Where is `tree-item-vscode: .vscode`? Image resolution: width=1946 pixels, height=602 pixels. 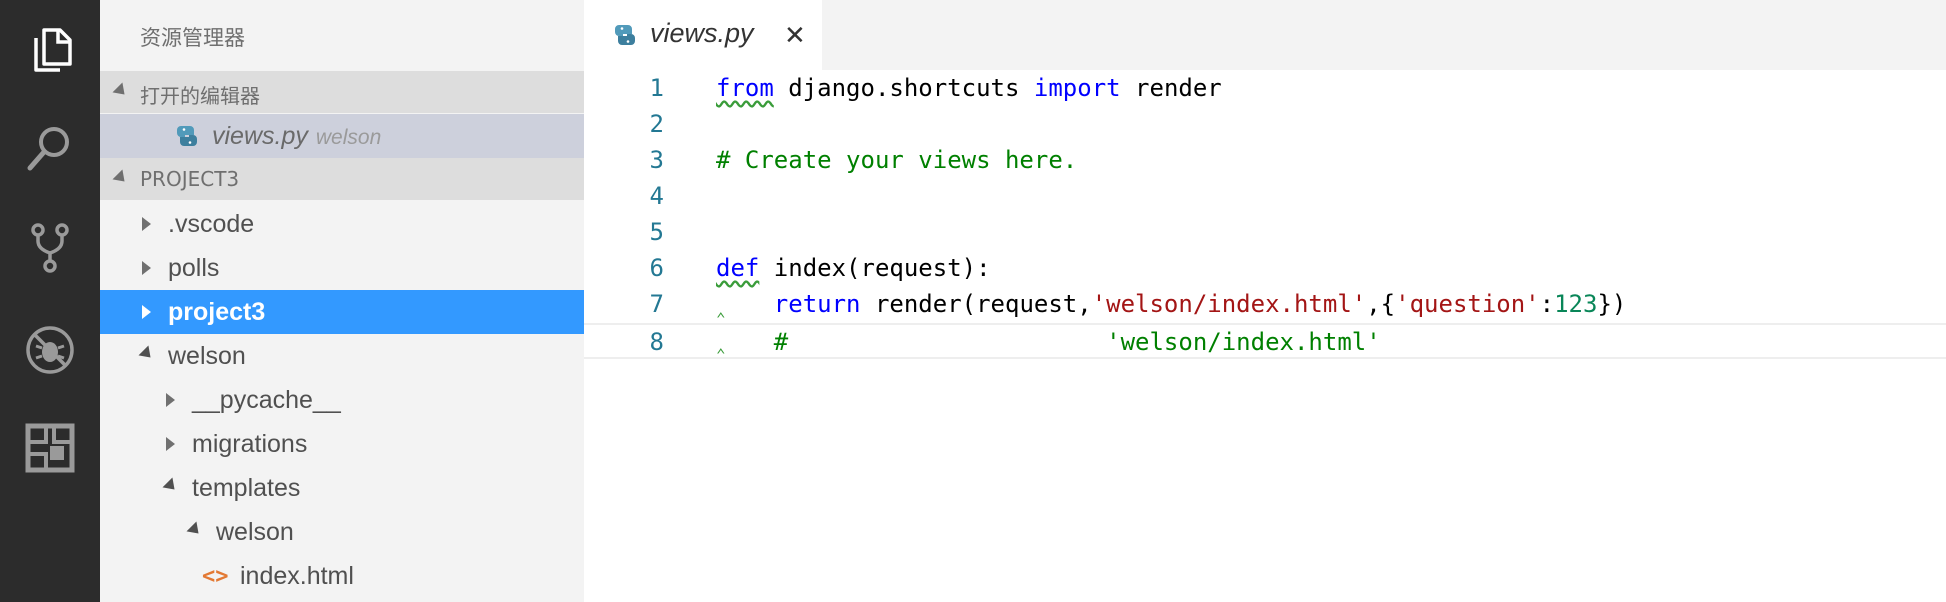 tree-item-vscode: .vscode is located at coordinates (342, 224).